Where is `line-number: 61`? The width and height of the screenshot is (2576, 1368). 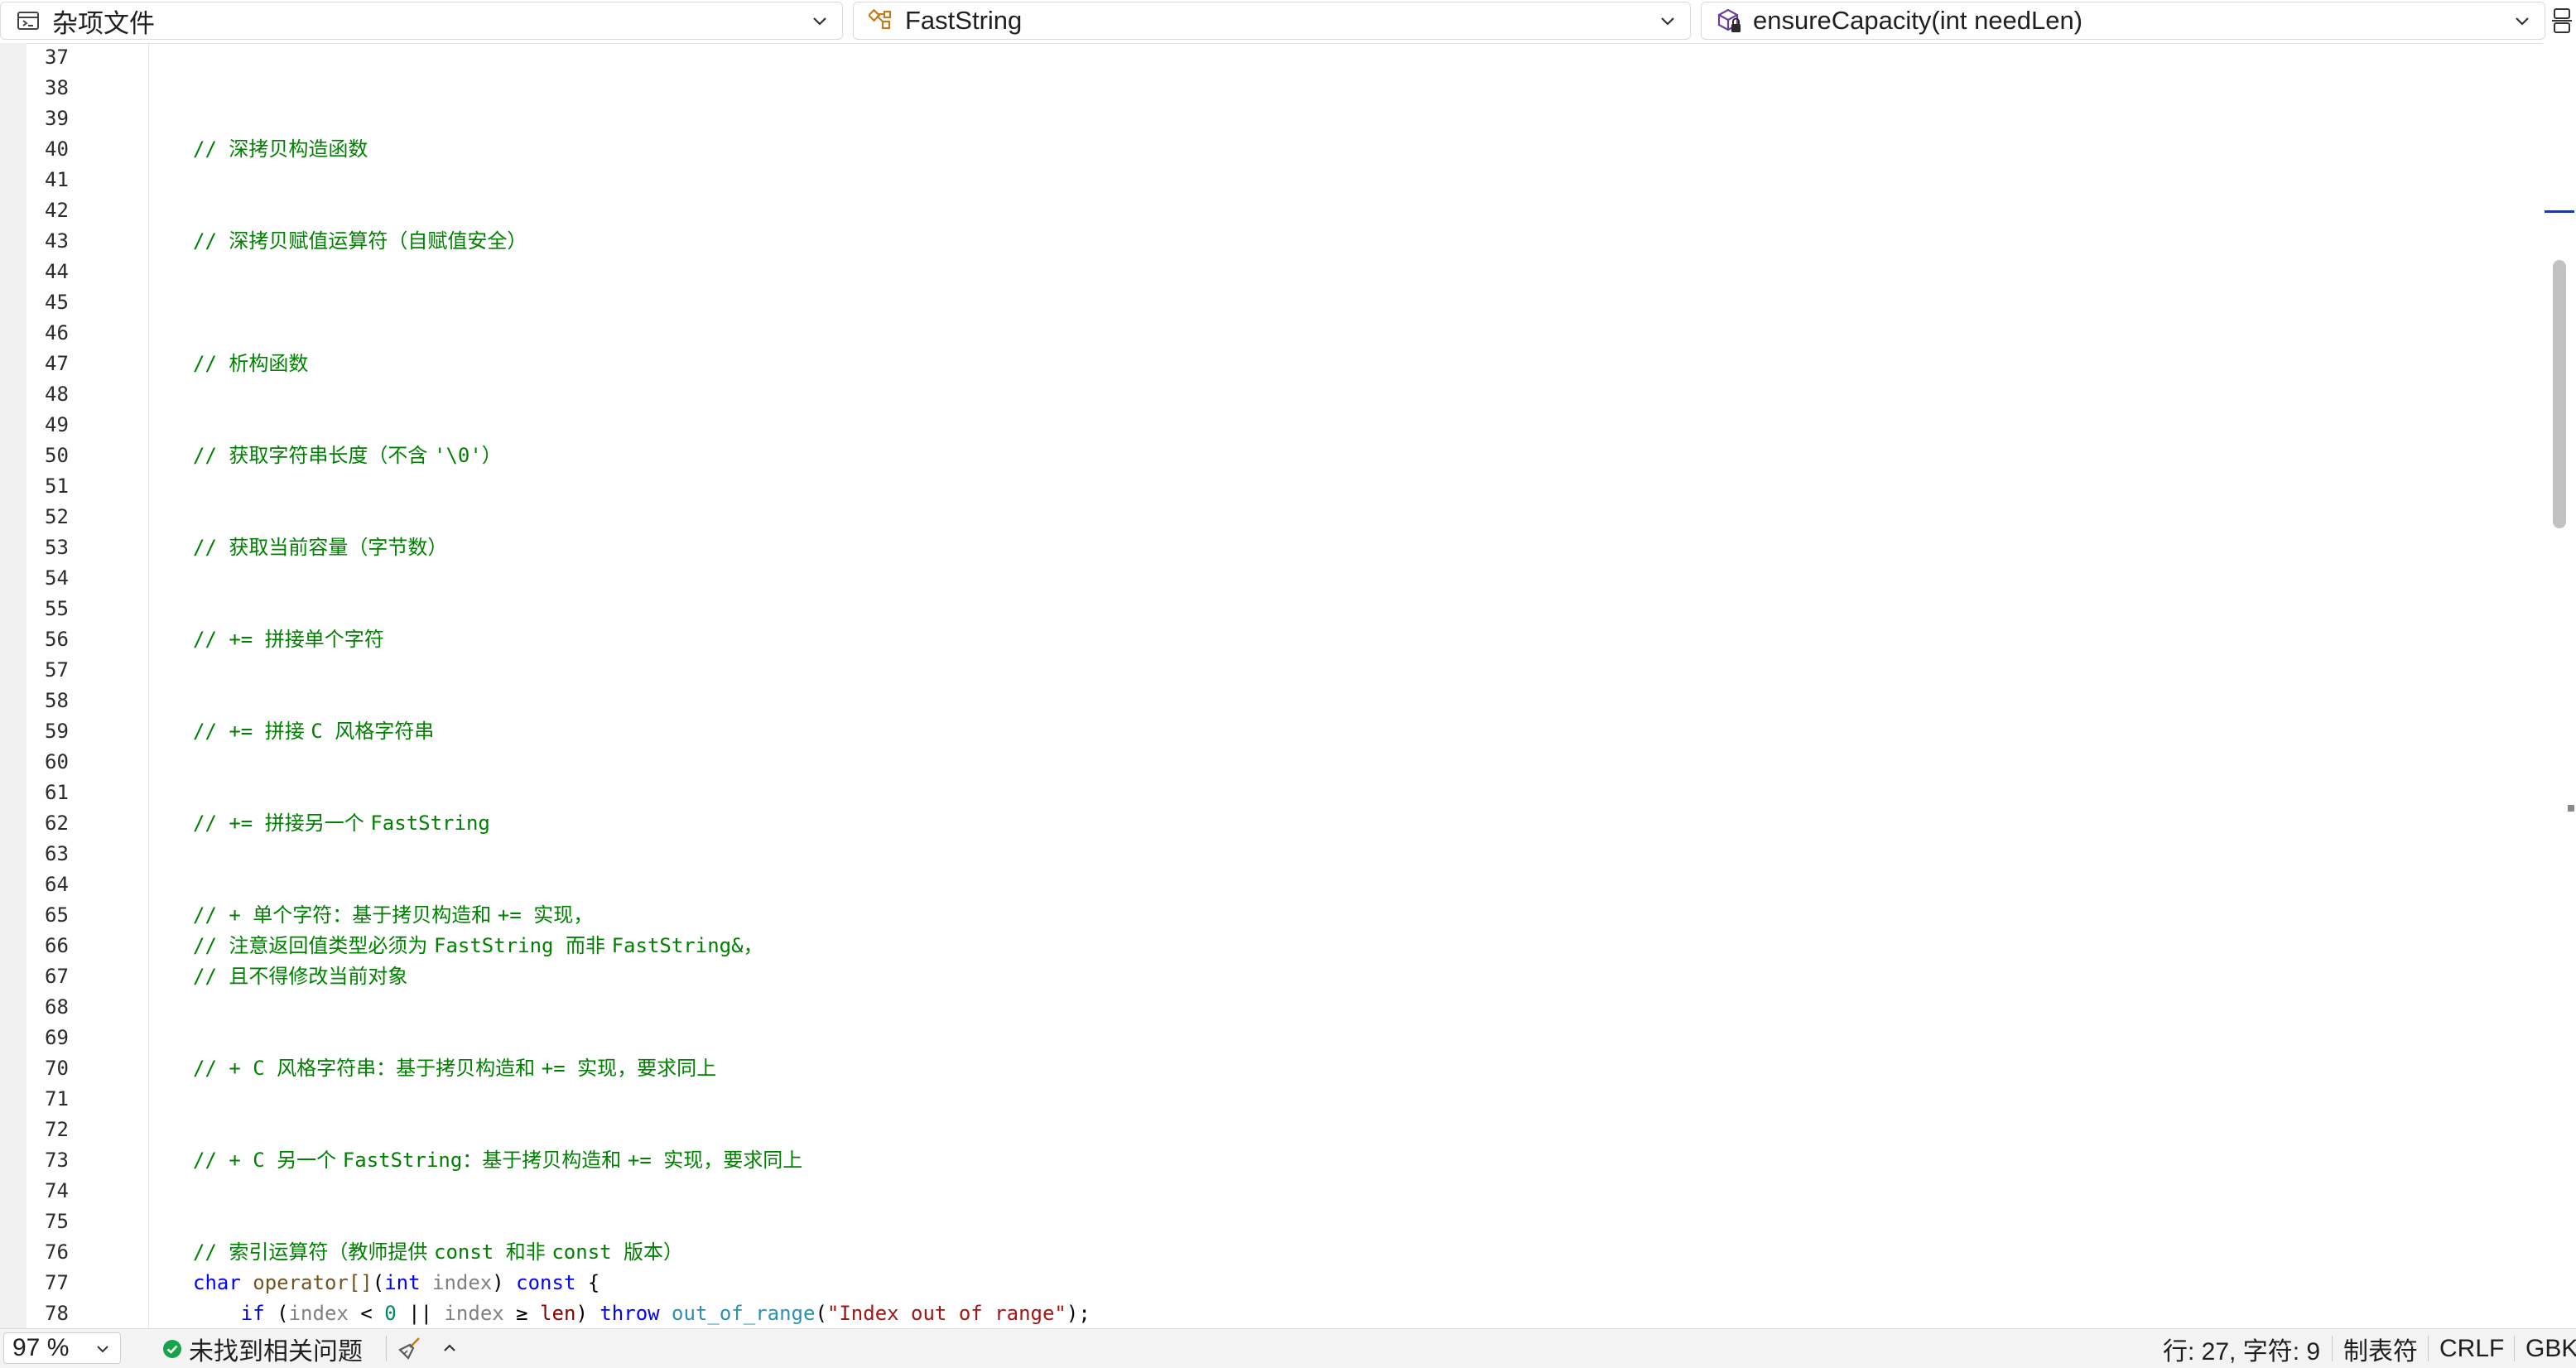
line-number: 61 is located at coordinates (57, 792).